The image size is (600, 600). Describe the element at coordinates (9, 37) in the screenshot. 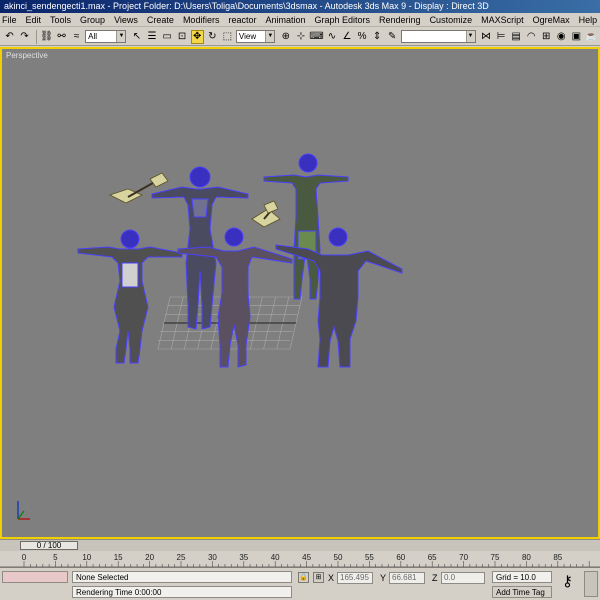

I see `undo-icon: ↶` at that location.